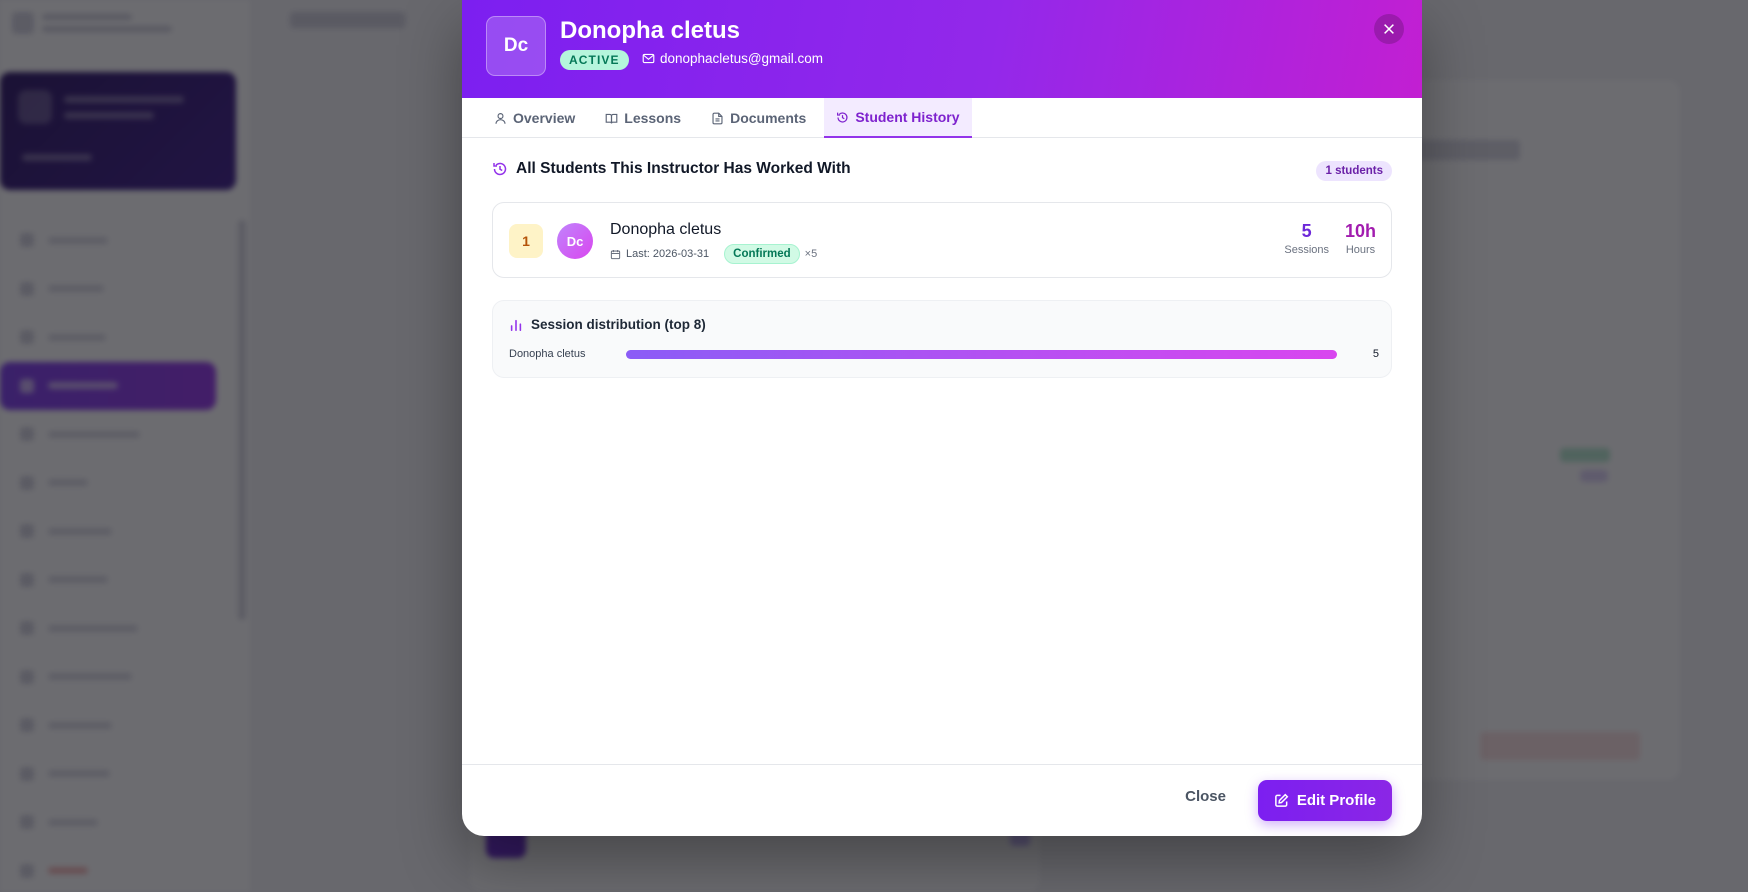  Describe the element at coordinates (544, 118) in the screenshot. I see `tab-label: Overview` at that location.